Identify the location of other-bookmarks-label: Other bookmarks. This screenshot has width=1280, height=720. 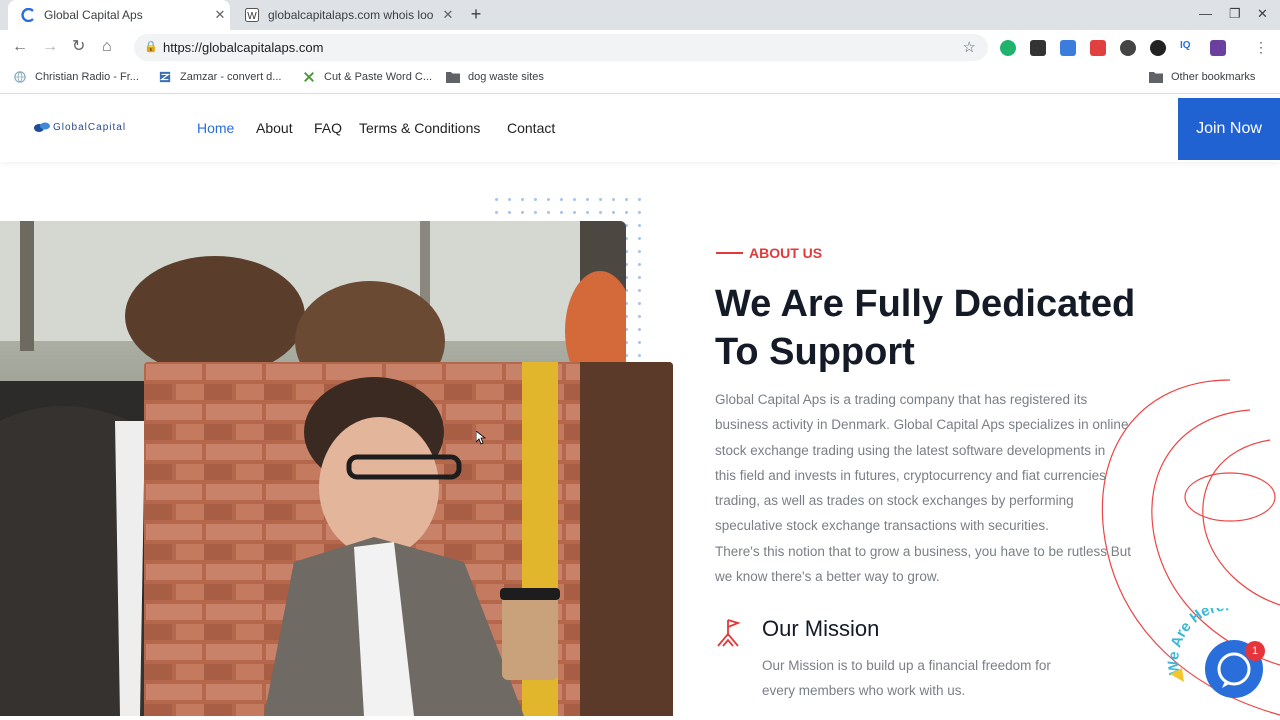
(1213, 77).